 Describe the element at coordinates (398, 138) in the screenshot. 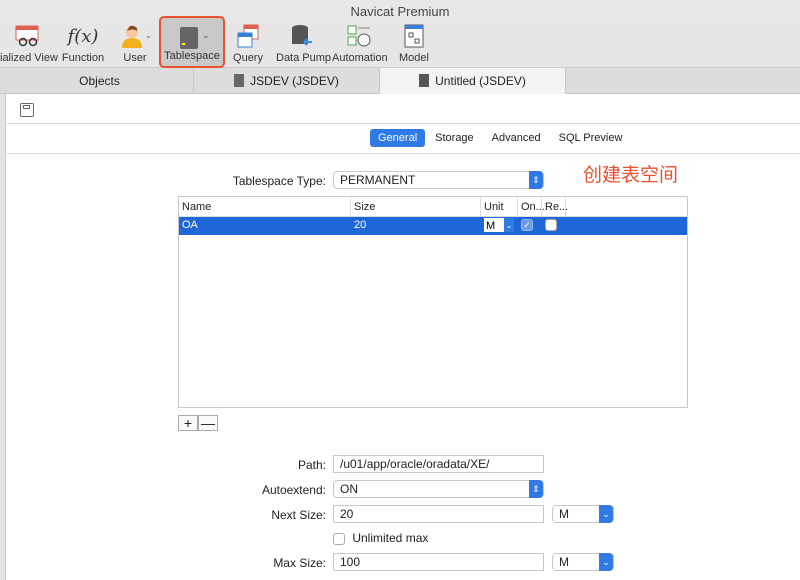

I see `subtab-general: General` at that location.